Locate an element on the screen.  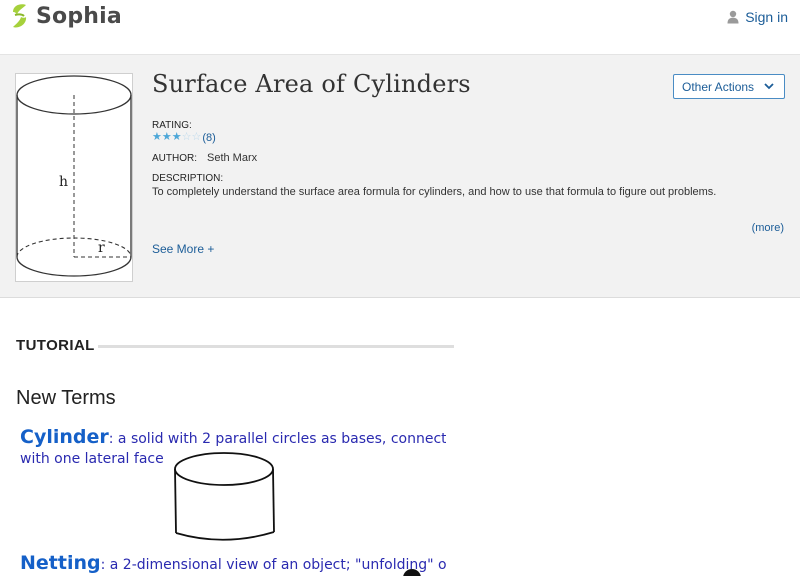
signin-link: Sign in is located at coordinates (757, 17).